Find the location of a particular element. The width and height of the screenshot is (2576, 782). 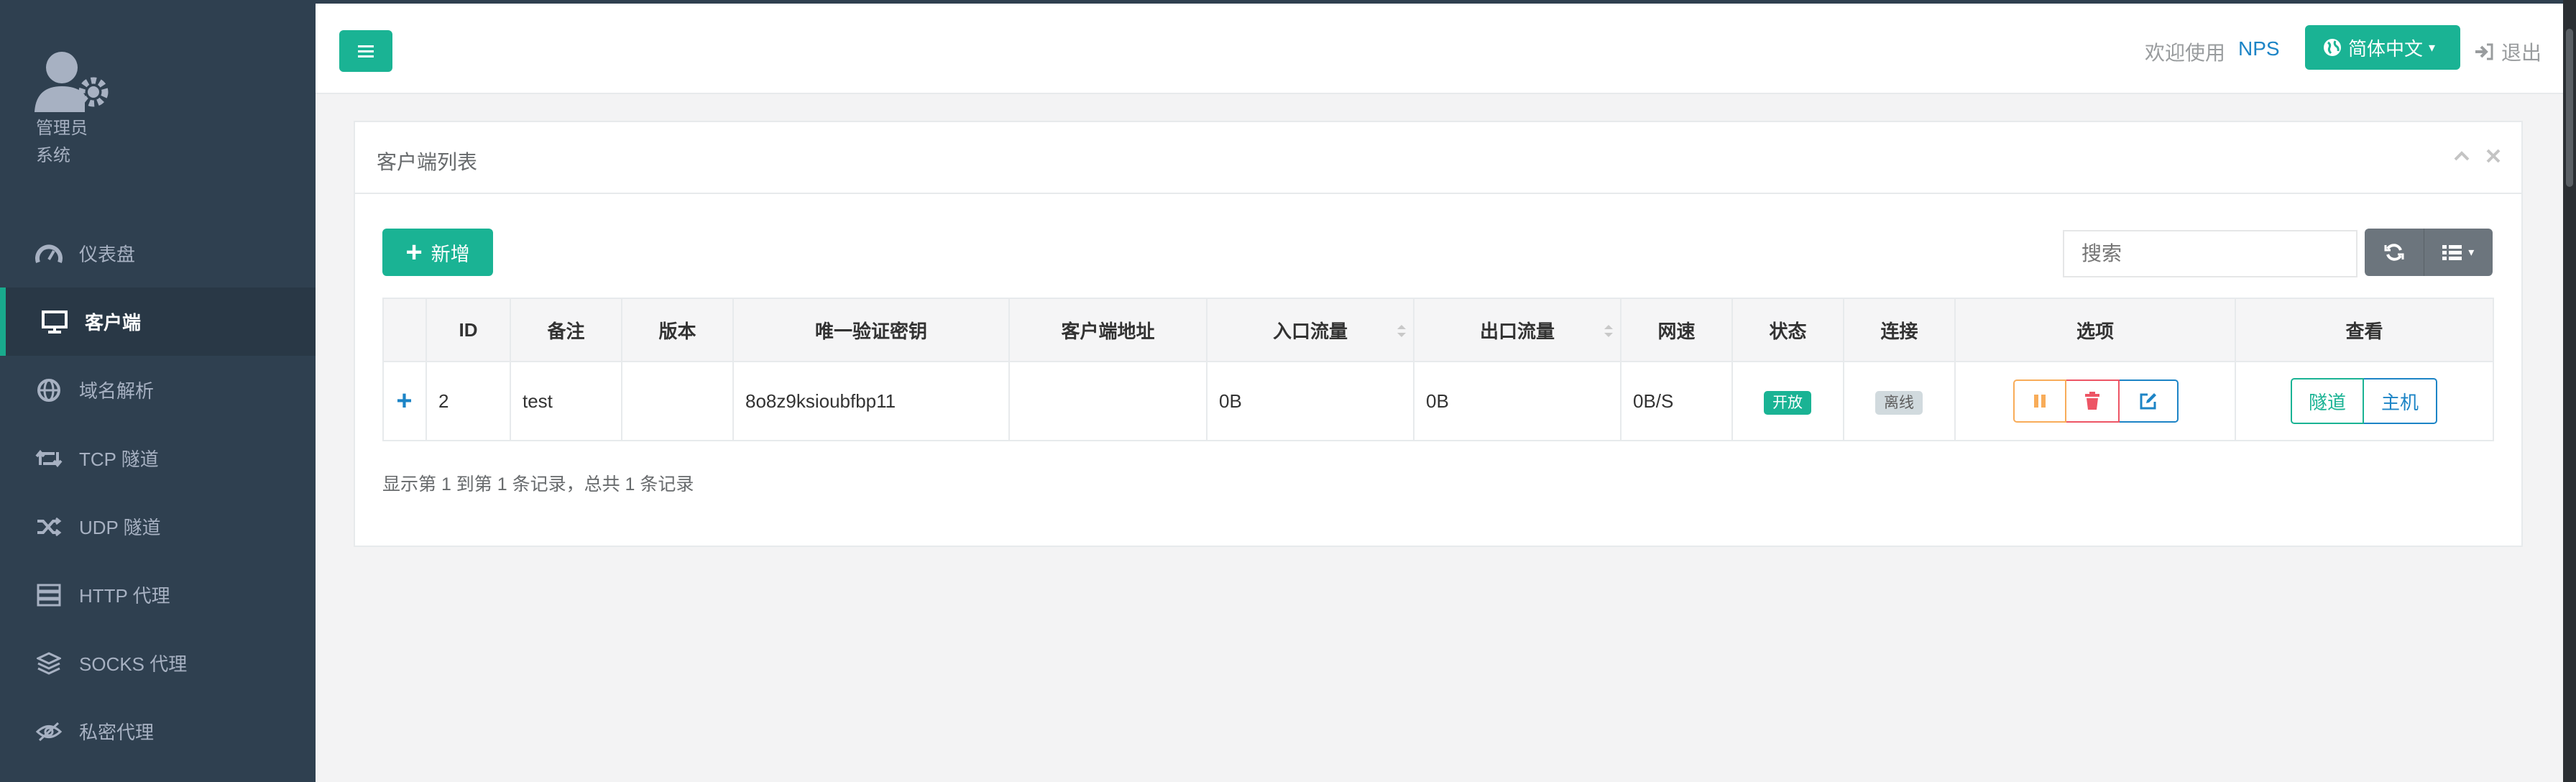

columns-dropdown: ▾ is located at coordinates (2458, 252).